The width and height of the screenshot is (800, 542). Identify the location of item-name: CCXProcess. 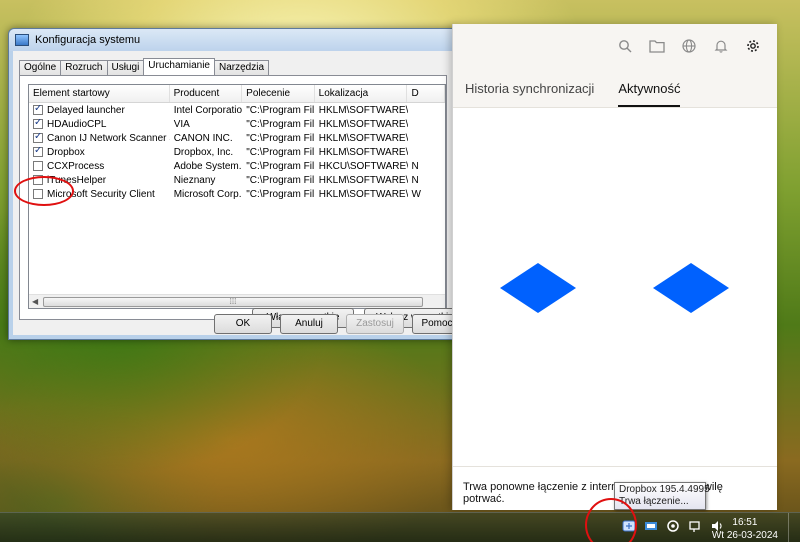
(76, 166).